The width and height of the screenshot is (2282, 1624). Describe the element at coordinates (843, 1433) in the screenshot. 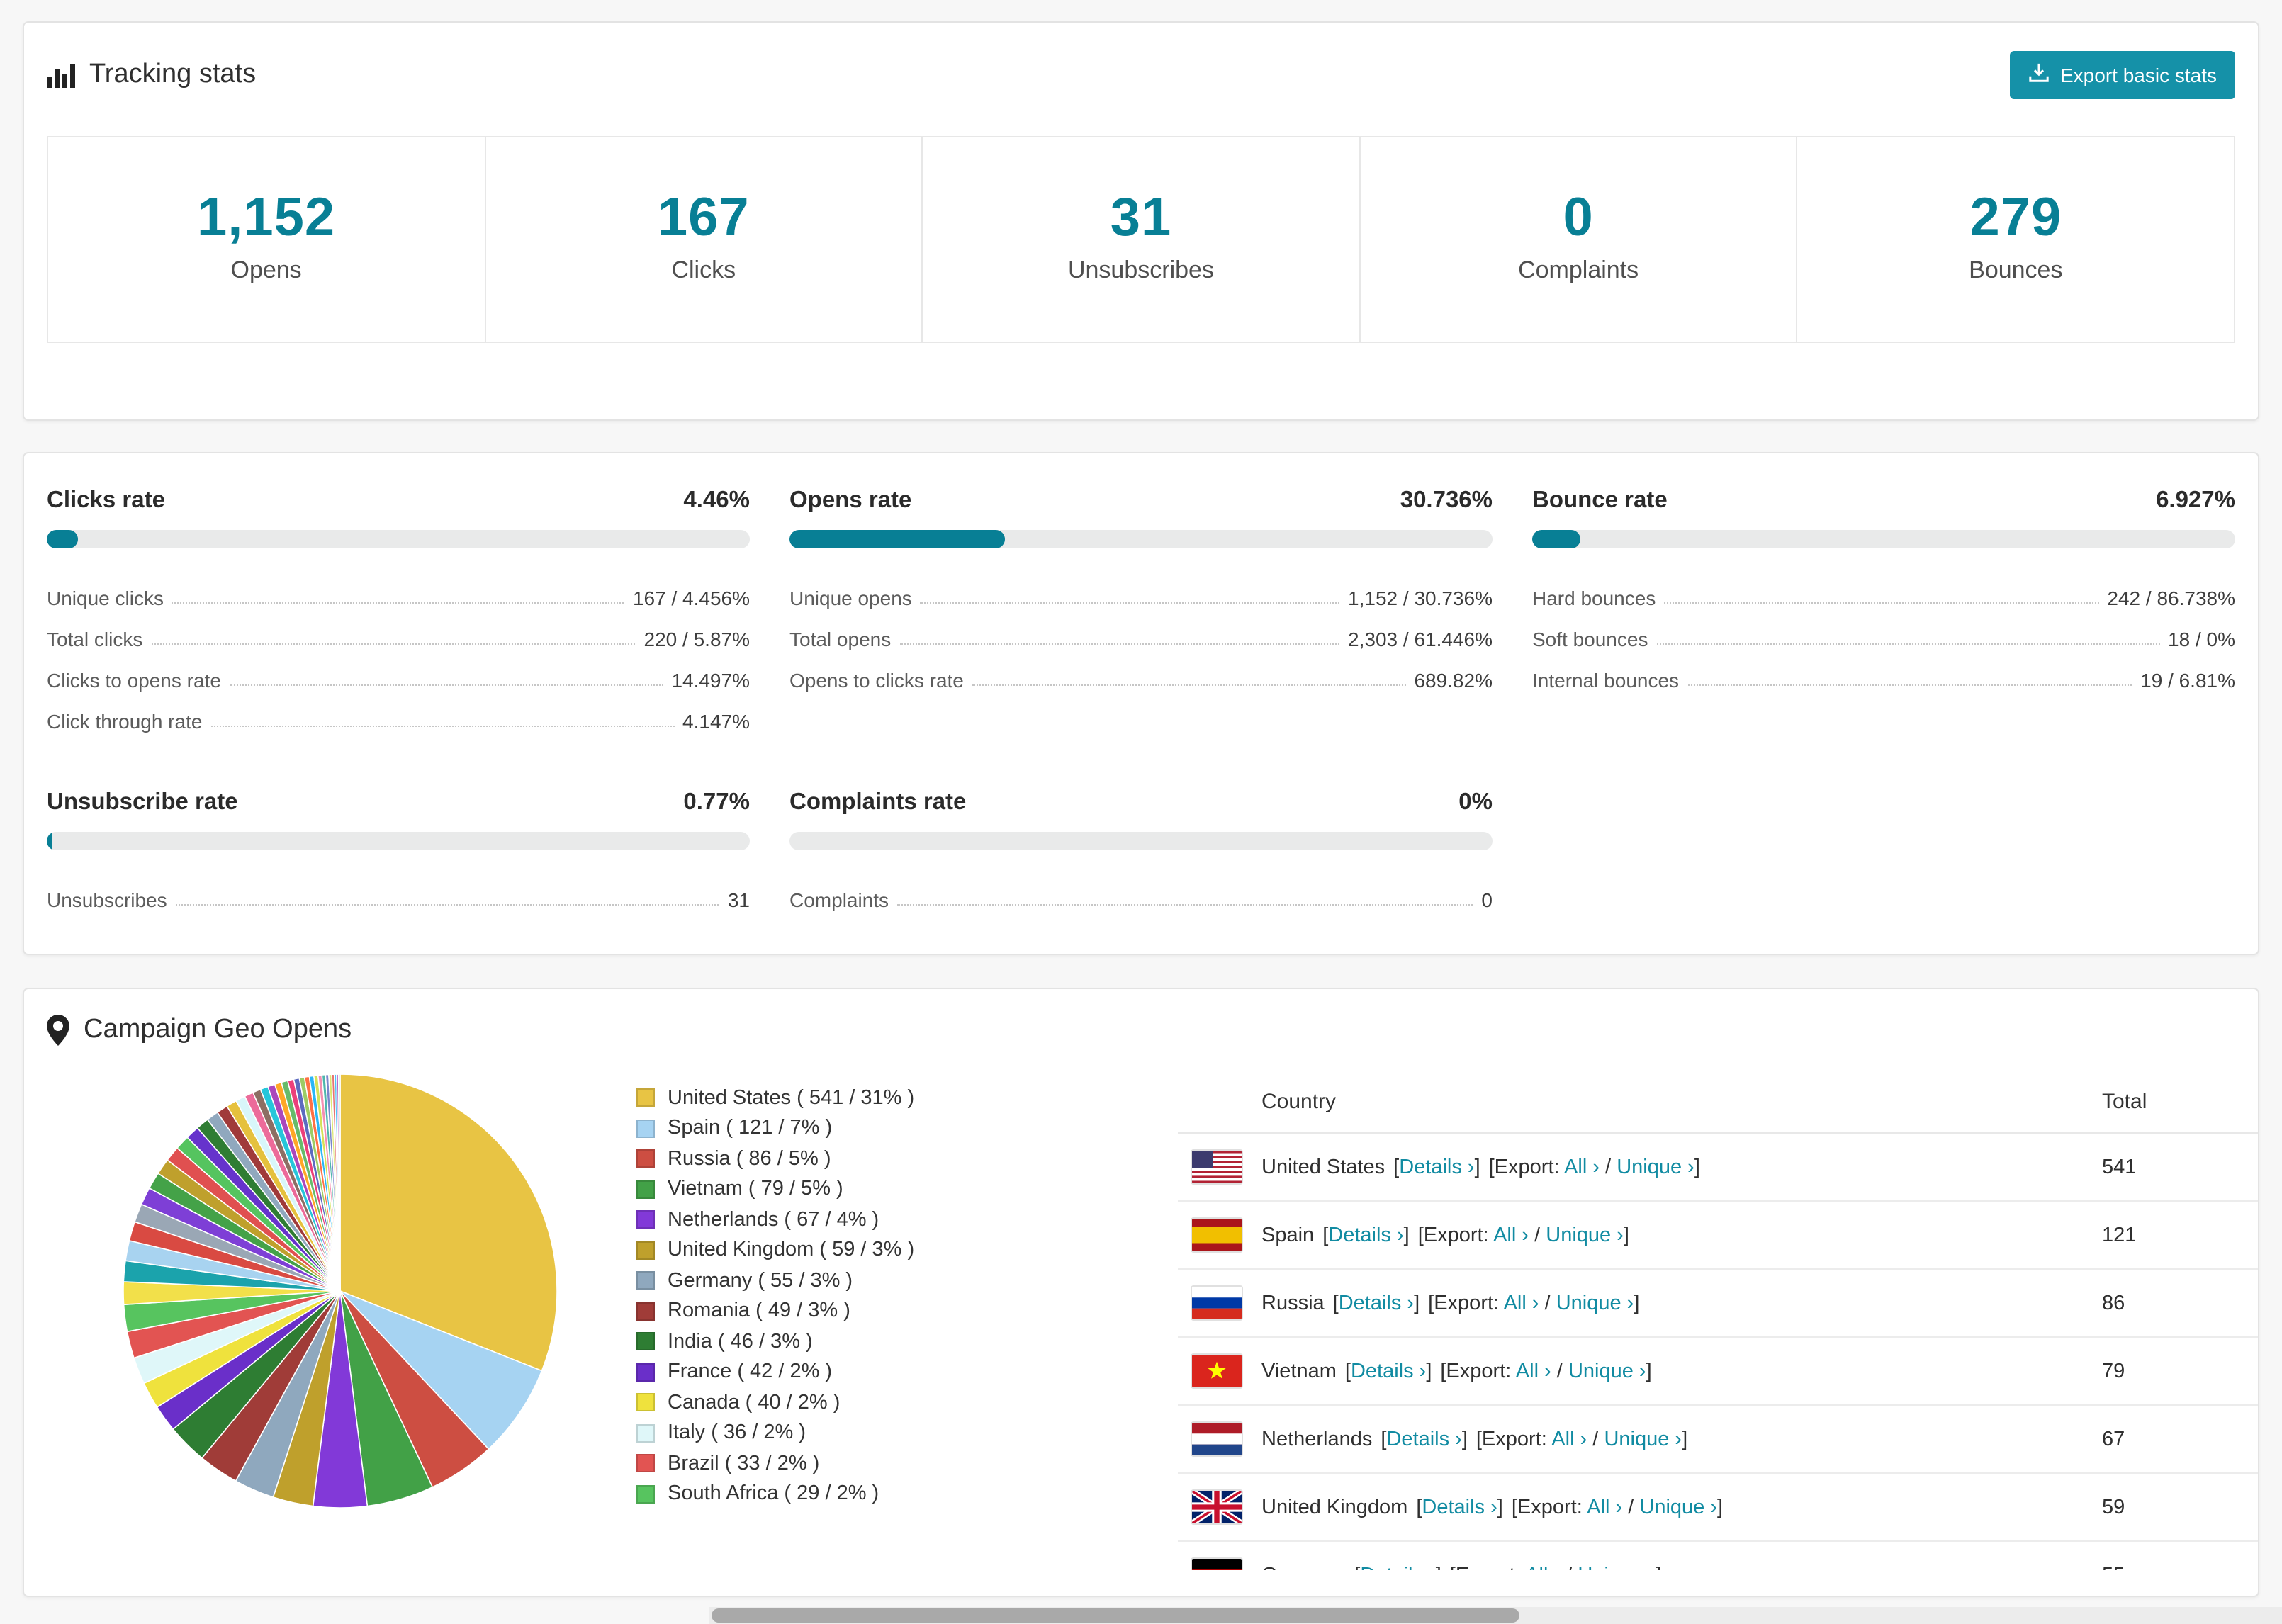

I see `legend-item-italy: Italy ( 36 / 2% )` at that location.